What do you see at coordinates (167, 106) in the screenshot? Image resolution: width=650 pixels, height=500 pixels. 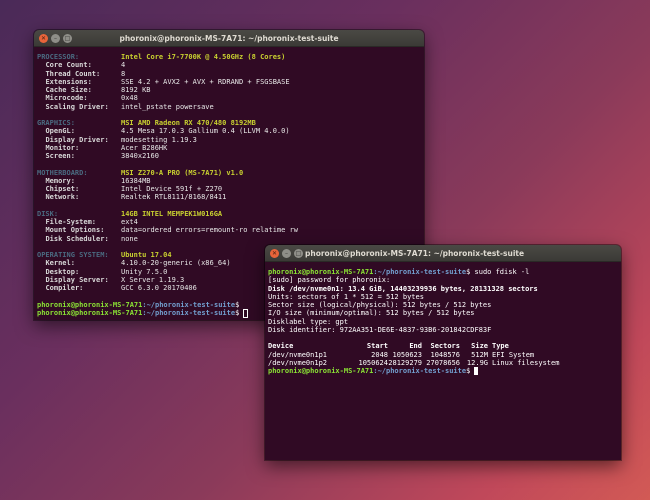 I see `info-value: intel_pstate powersave` at bounding box center [167, 106].